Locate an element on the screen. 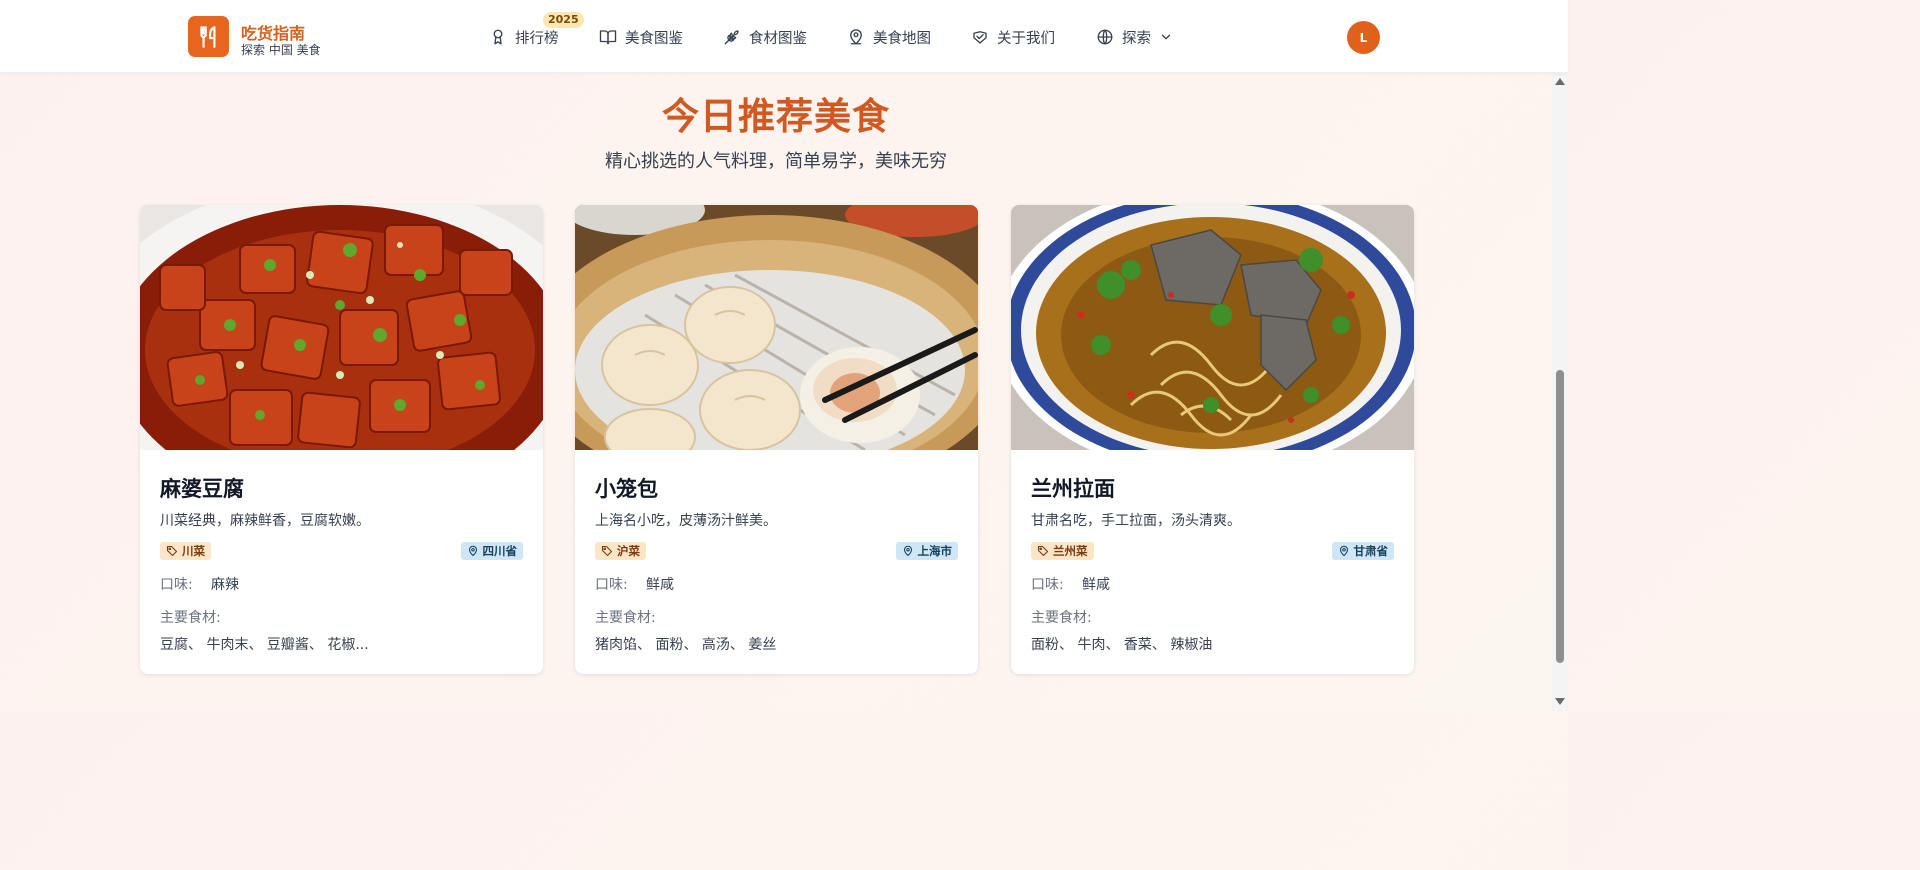  dish-description: 川菜经典，麻辣鲜香，豆腐软嫩。 is located at coordinates (265, 521).